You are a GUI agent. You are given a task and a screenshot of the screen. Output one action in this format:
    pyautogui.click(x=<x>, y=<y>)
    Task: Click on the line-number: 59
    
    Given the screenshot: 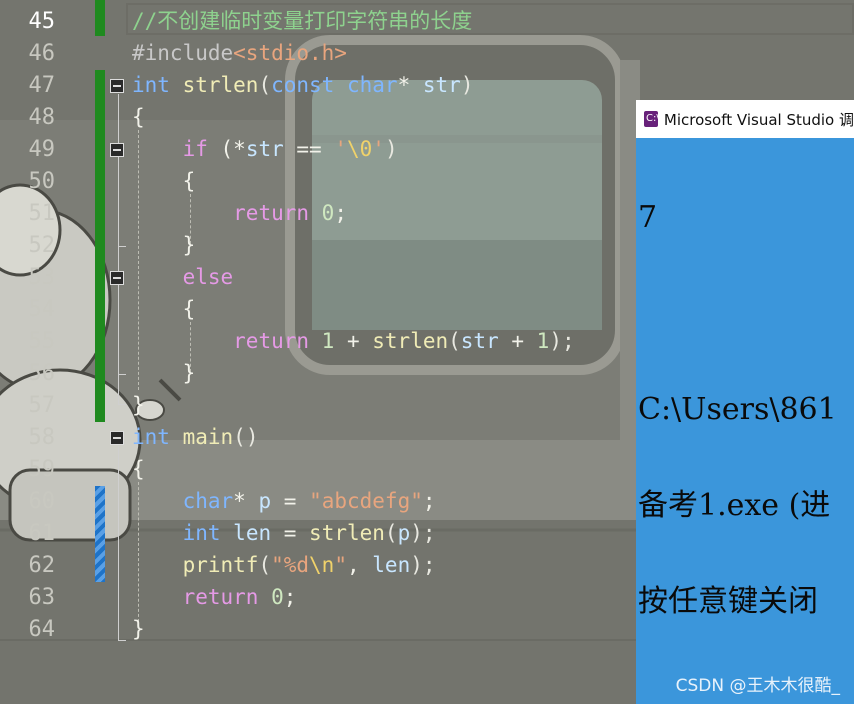 What is the action you would take?
    pyautogui.click(x=42, y=469)
    